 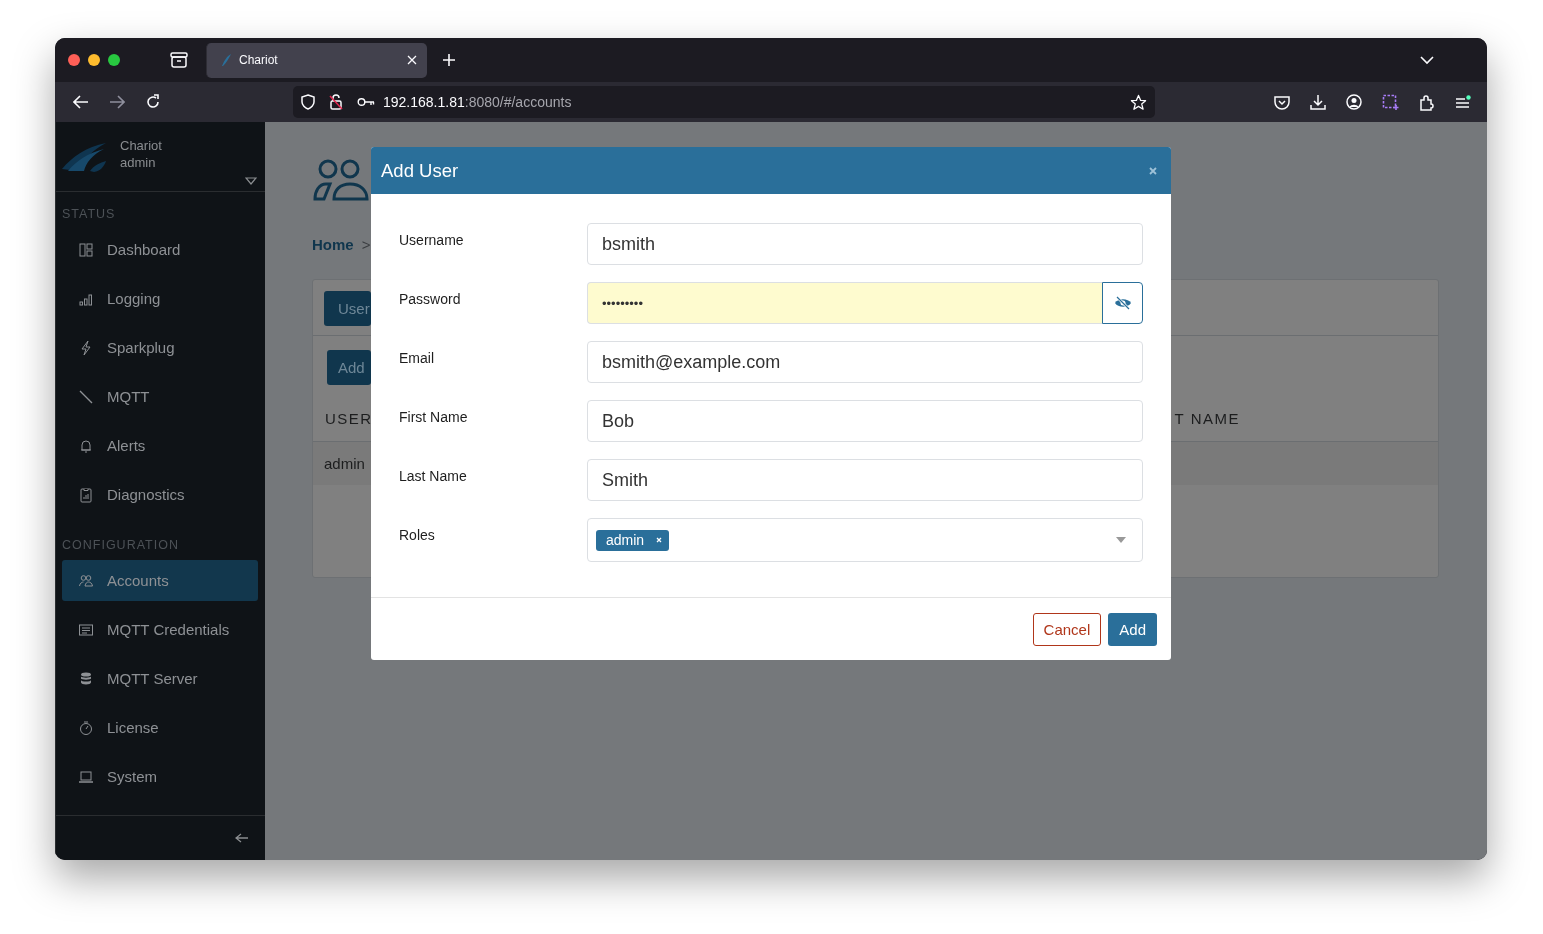 What do you see at coordinates (86, 678) in the screenshot?
I see `database-icon` at bounding box center [86, 678].